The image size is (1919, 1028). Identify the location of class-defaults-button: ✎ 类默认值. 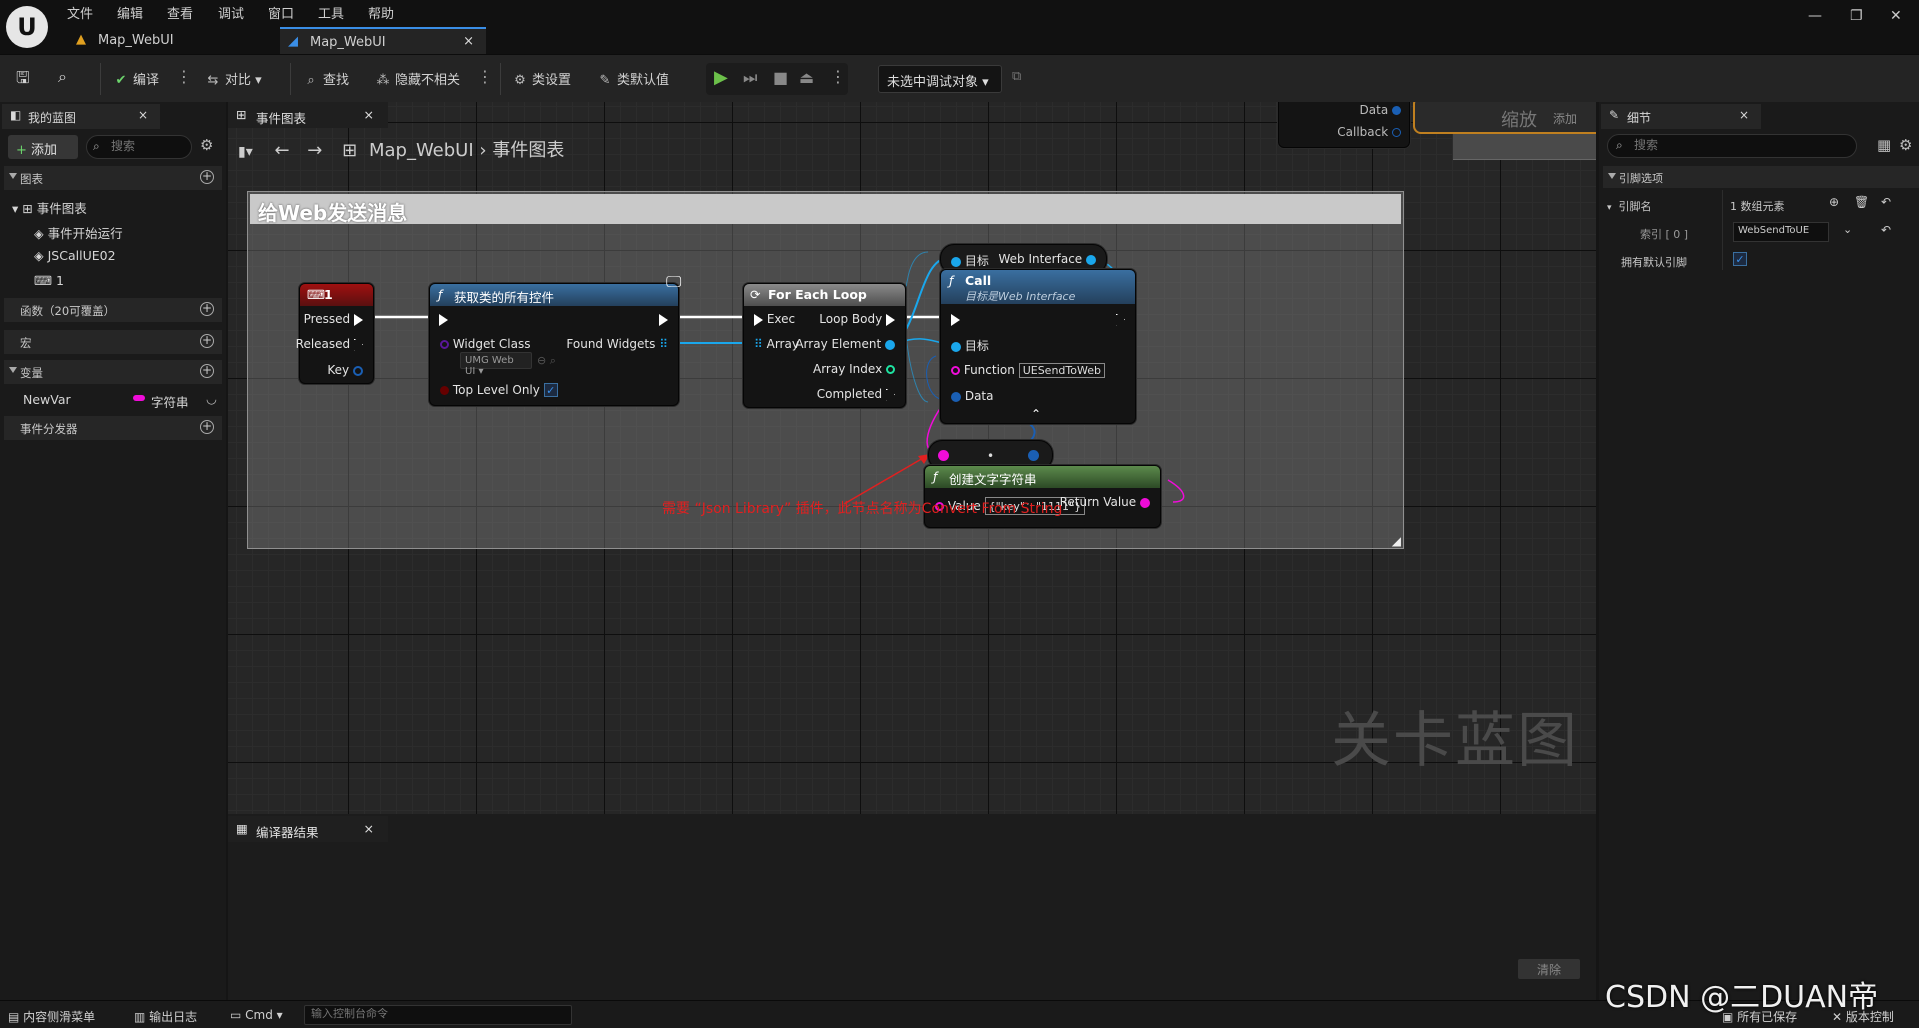
(633, 78).